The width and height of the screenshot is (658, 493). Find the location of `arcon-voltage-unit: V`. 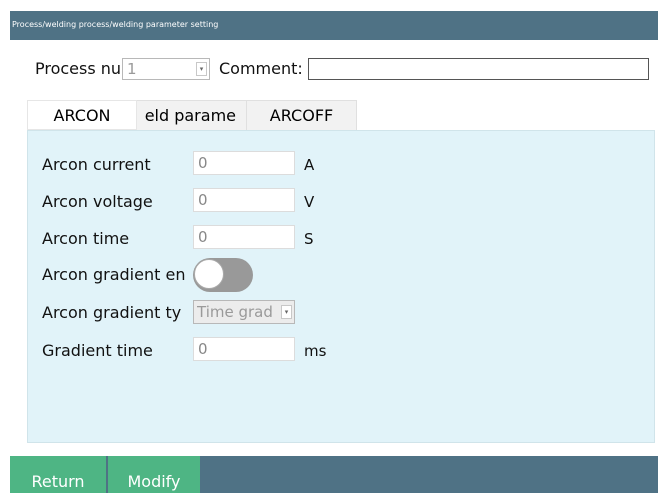

arcon-voltage-unit: V is located at coordinates (309, 202).